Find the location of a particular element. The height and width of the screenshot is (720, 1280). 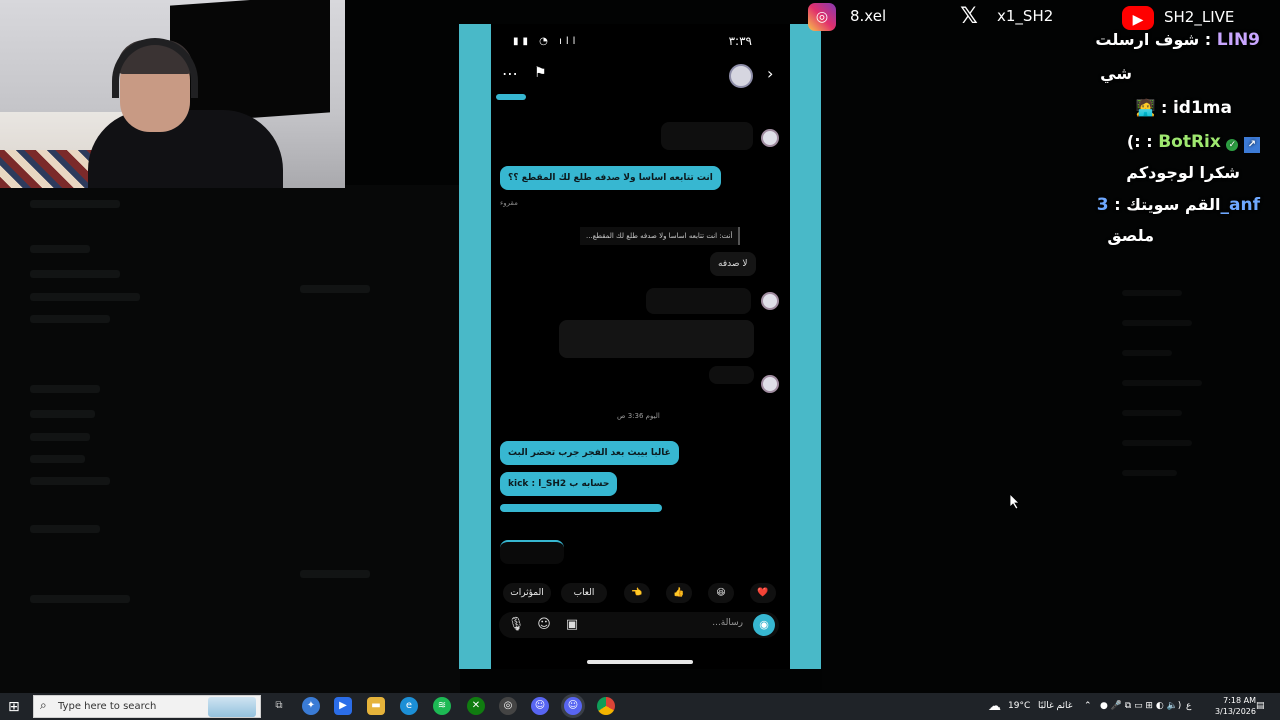

chevron-up-icon: ⌃ is located at coordinates (1088, 706).